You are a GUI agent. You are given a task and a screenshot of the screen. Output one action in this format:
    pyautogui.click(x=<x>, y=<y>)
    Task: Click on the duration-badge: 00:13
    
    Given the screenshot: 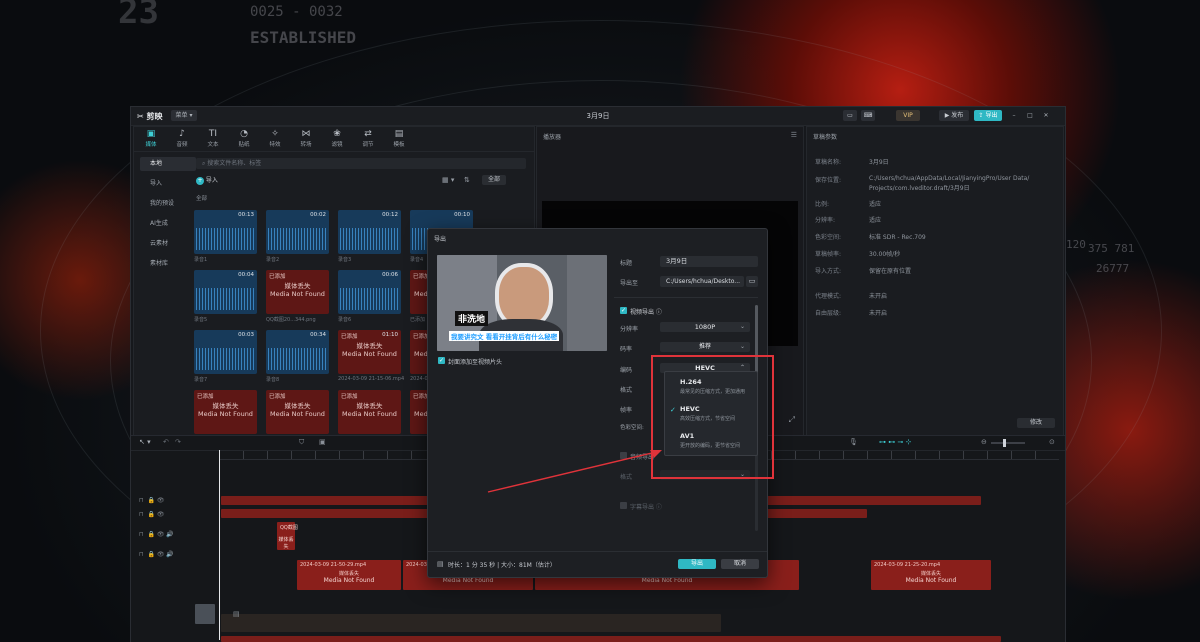 What is the action you would take?
    pyautogui.click(x=246, y=215)
    